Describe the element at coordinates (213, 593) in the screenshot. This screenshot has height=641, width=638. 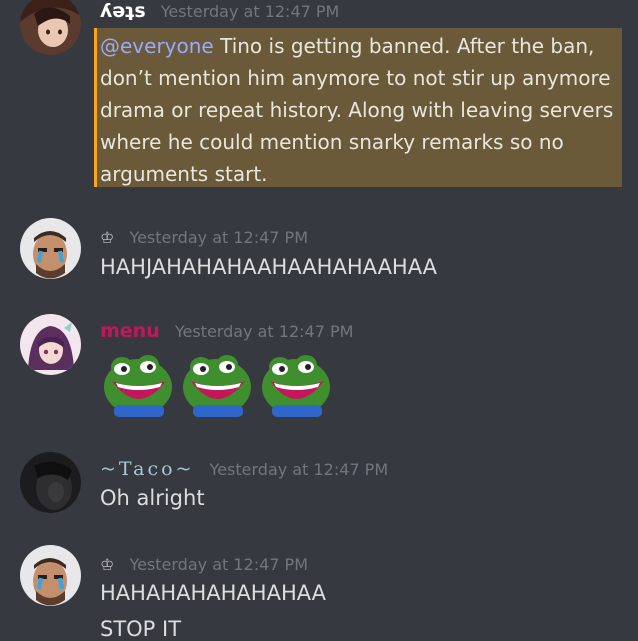
I see `message-text: HAHAHAHAHAHAHAA` at that location.